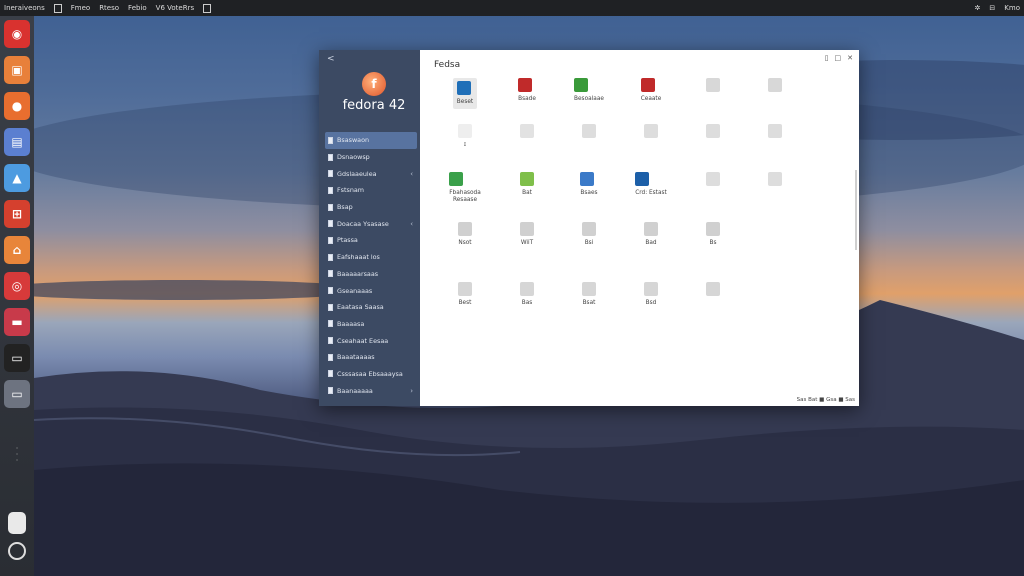 The height and width of the screenshot is (576, 1024). Describe the element at coordinates (24, 8) in the screenshot. I see `topbar-item: Ineraiveons` at that location.